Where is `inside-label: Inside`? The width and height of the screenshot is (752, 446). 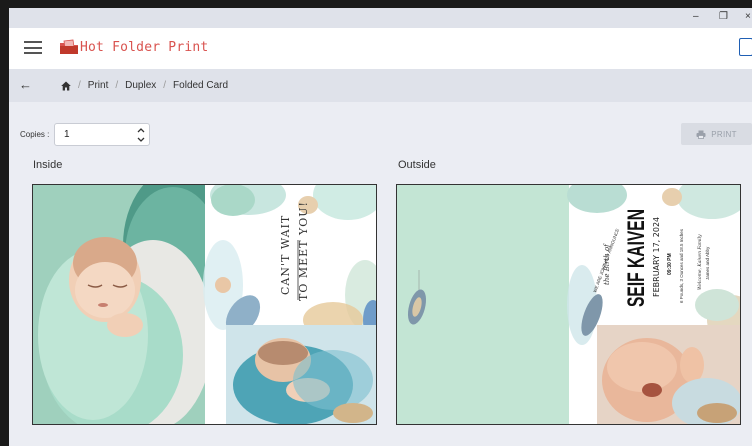 inside-label: Inside is located at coordinates (48, 165).